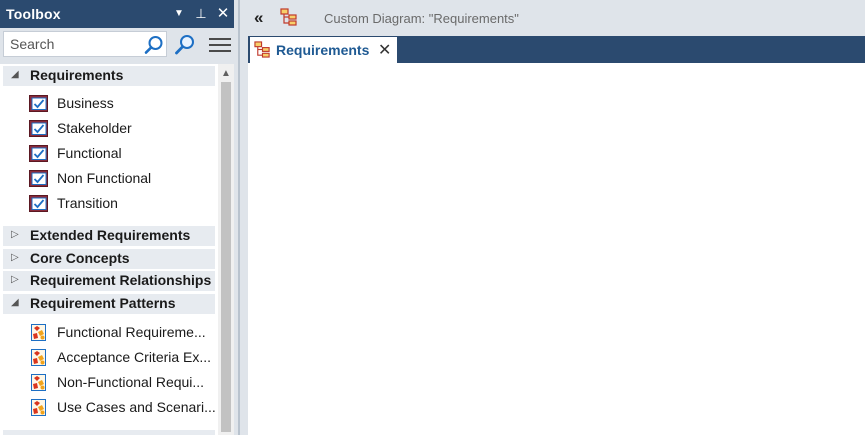 The height and width of the screenshot is (435, 865). I want to click on category-requirements: ◢ Requirements, so click(109, 76).